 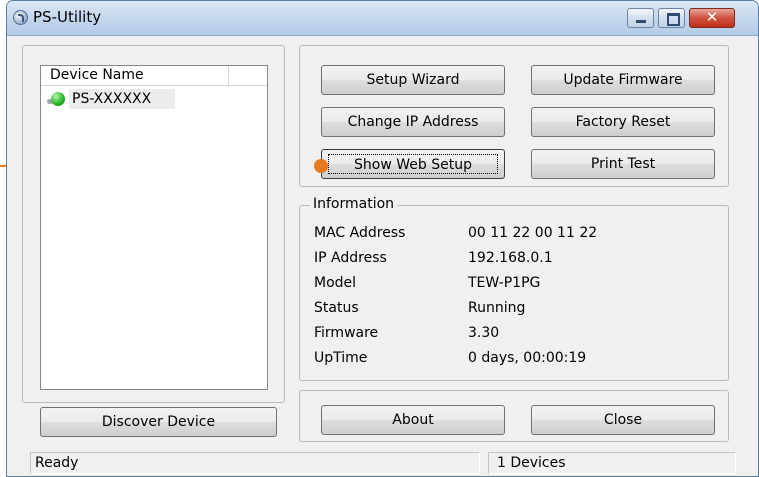 I want to click on window-close-button: ✕, so click(x=712, y=18).